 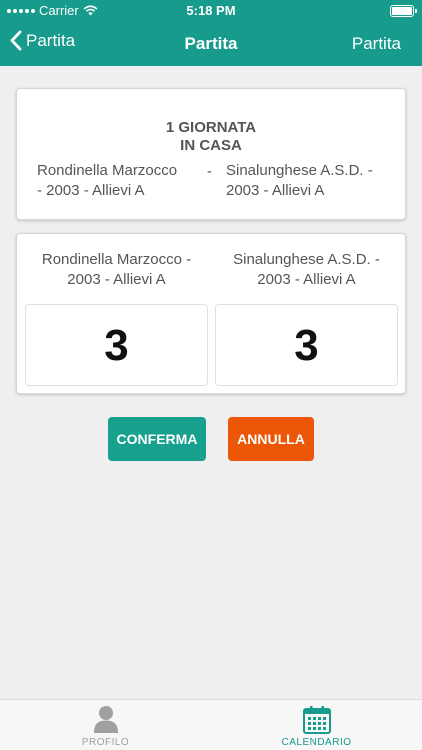 What do you see at coordinates (116, 279) in the screenshot?
I see `score-home-team-line-2: 2003 - Allievi A` at bounding box center [116, 279].